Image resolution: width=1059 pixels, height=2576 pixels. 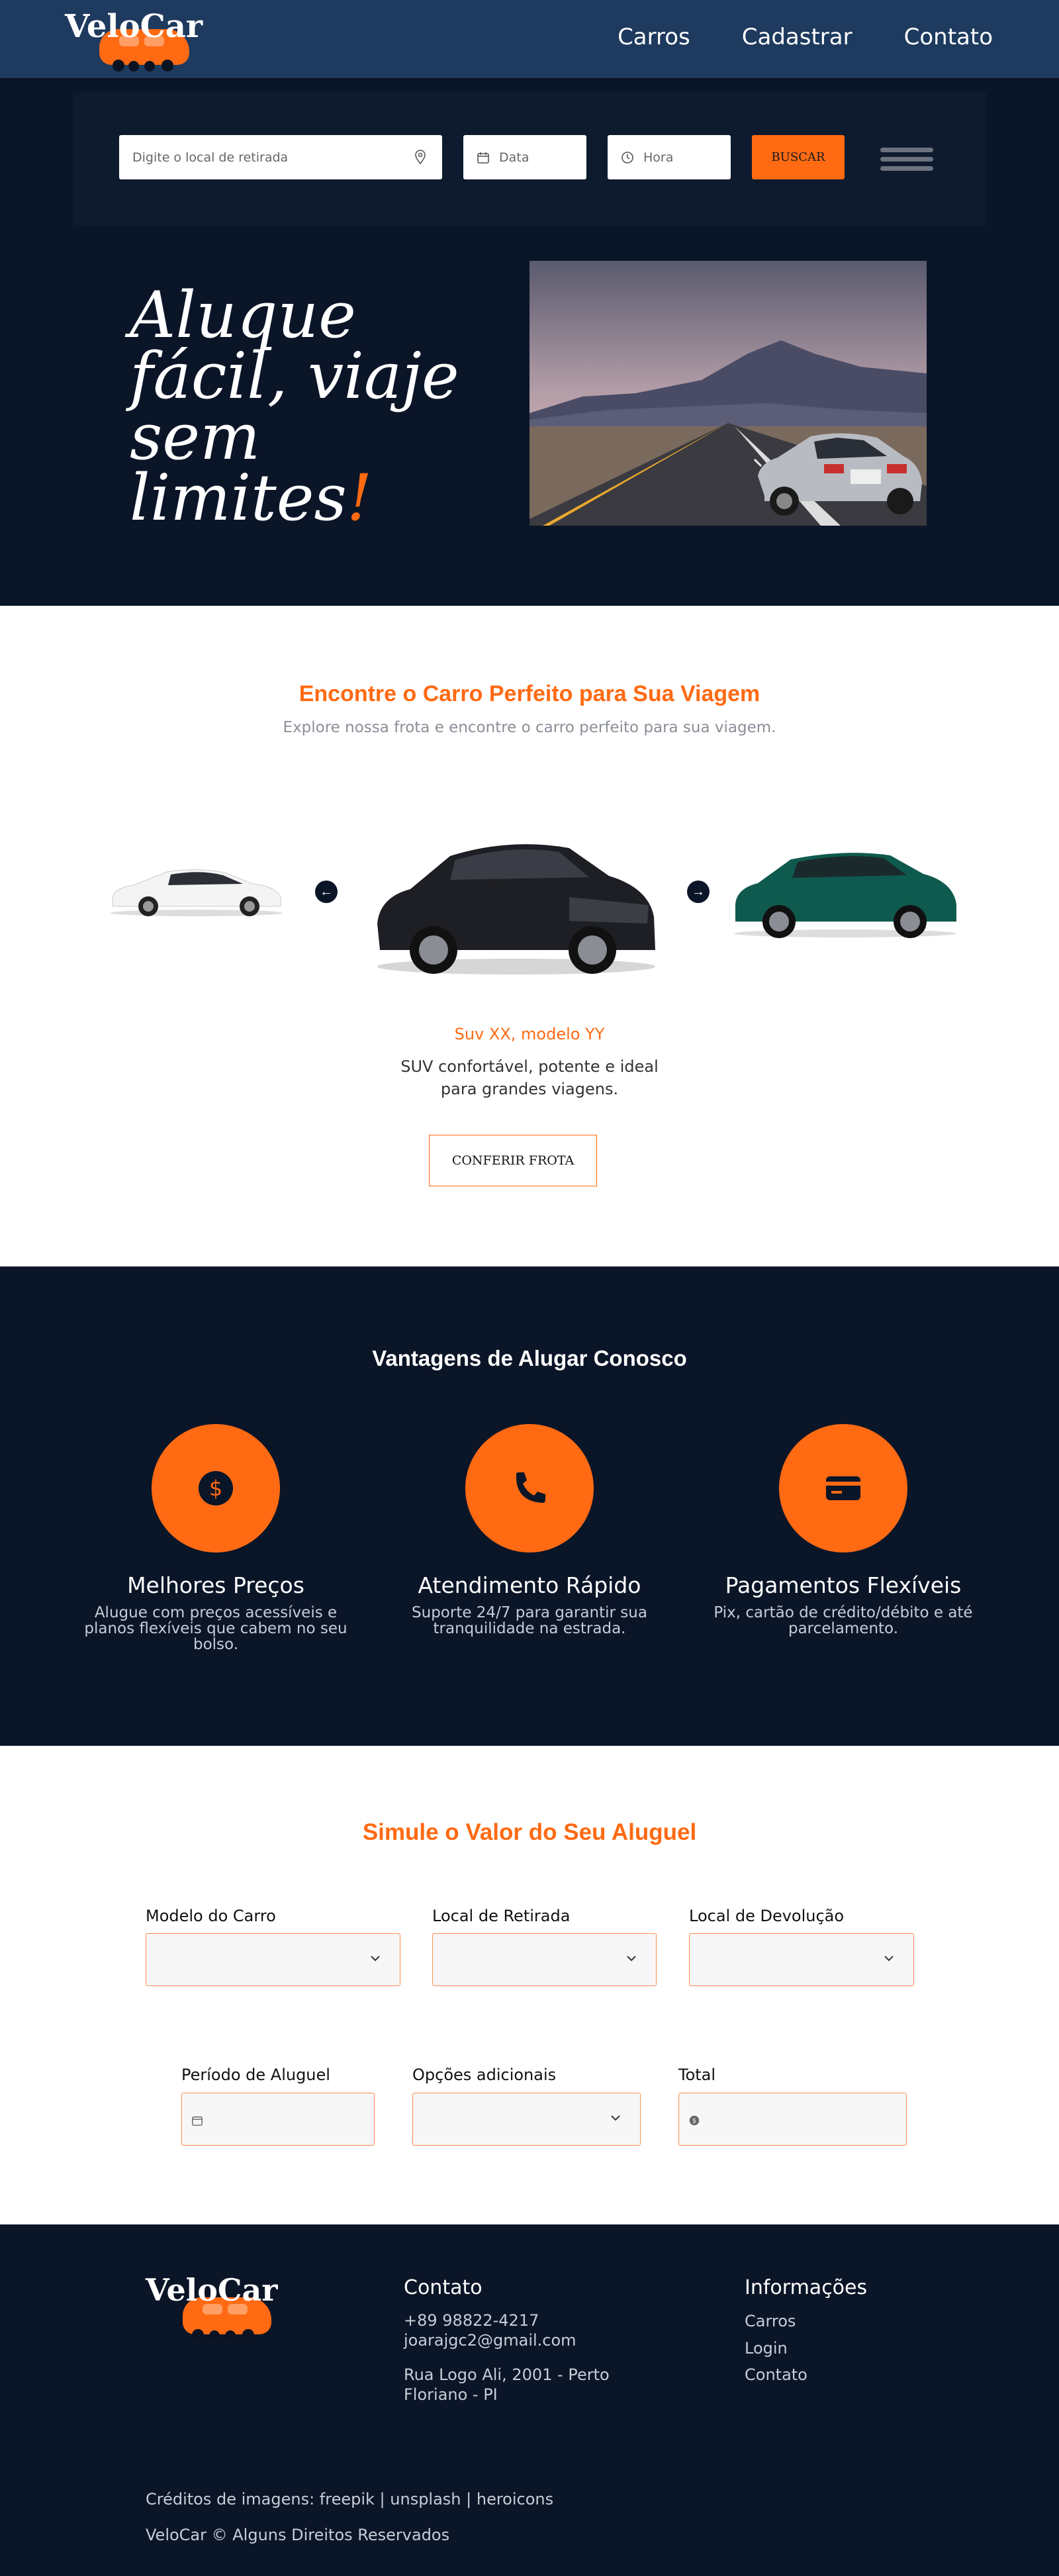 What do you see at coordinates (699, 892) in the screenshot?
I see `carousel-next-button: →` at bounding box center [699, 892].